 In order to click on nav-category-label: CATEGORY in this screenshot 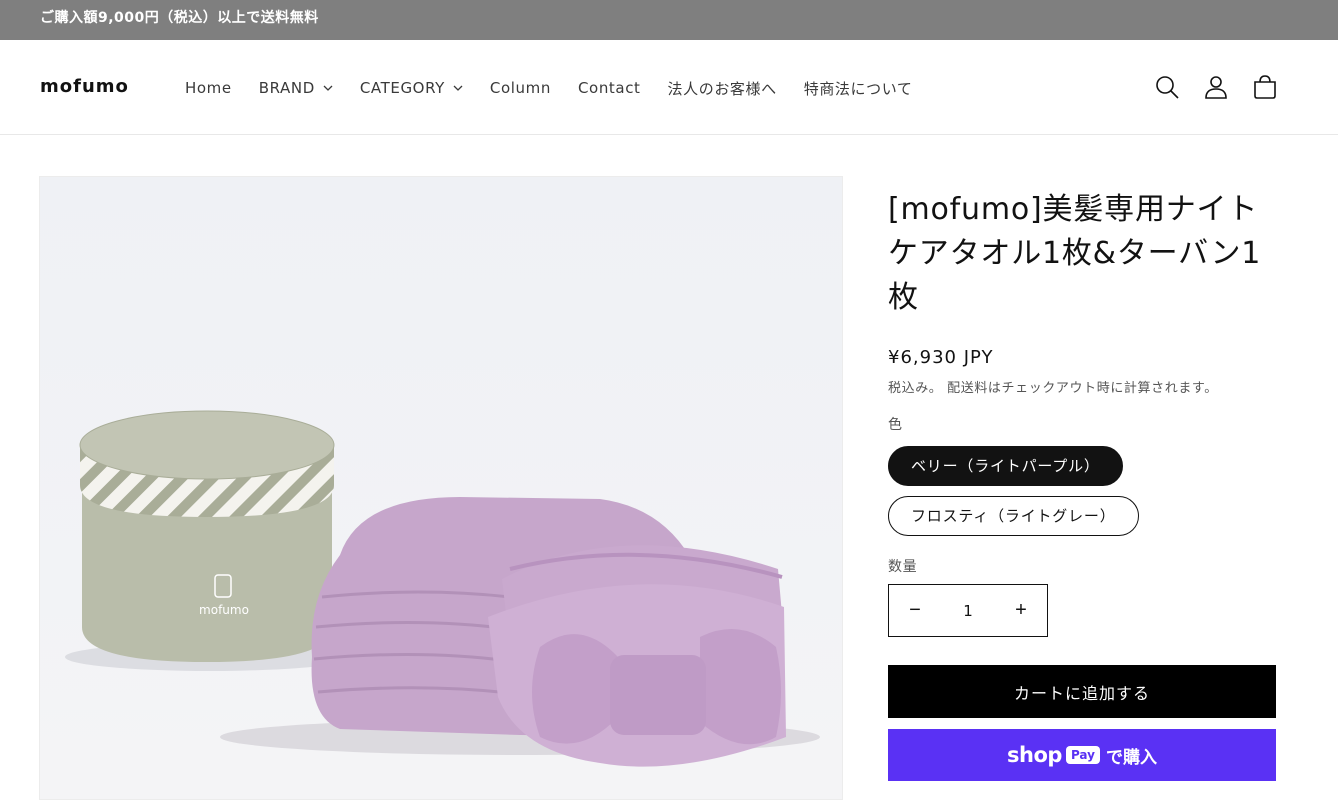, I will do `click(402, 88)`.